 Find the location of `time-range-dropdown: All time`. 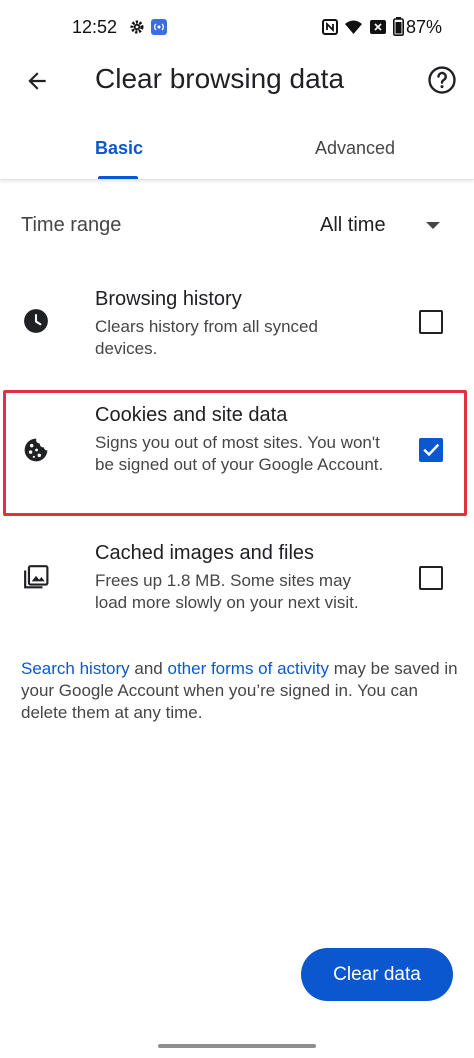

time-range-dropdown: All time is located at coordinates (385, 226).